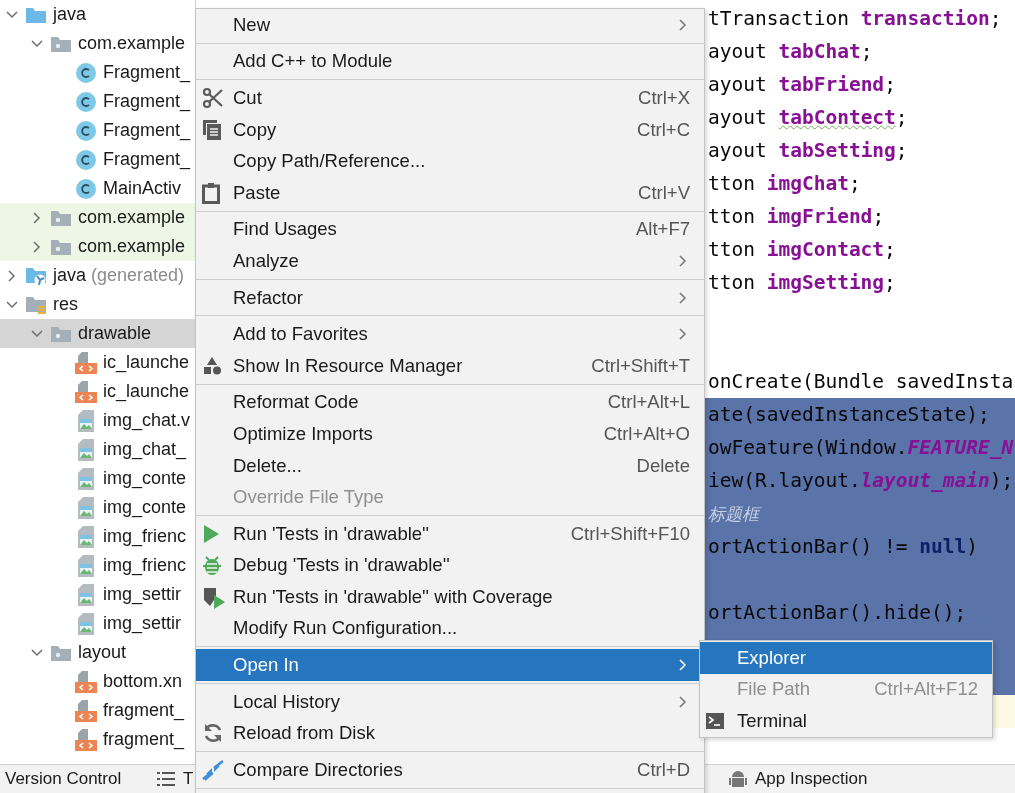 This screenshot has width=1015, height=793. Describe the element at coordinates (784, 184) in the screenshot. I see `code-line: tton imgChat;` at that location.